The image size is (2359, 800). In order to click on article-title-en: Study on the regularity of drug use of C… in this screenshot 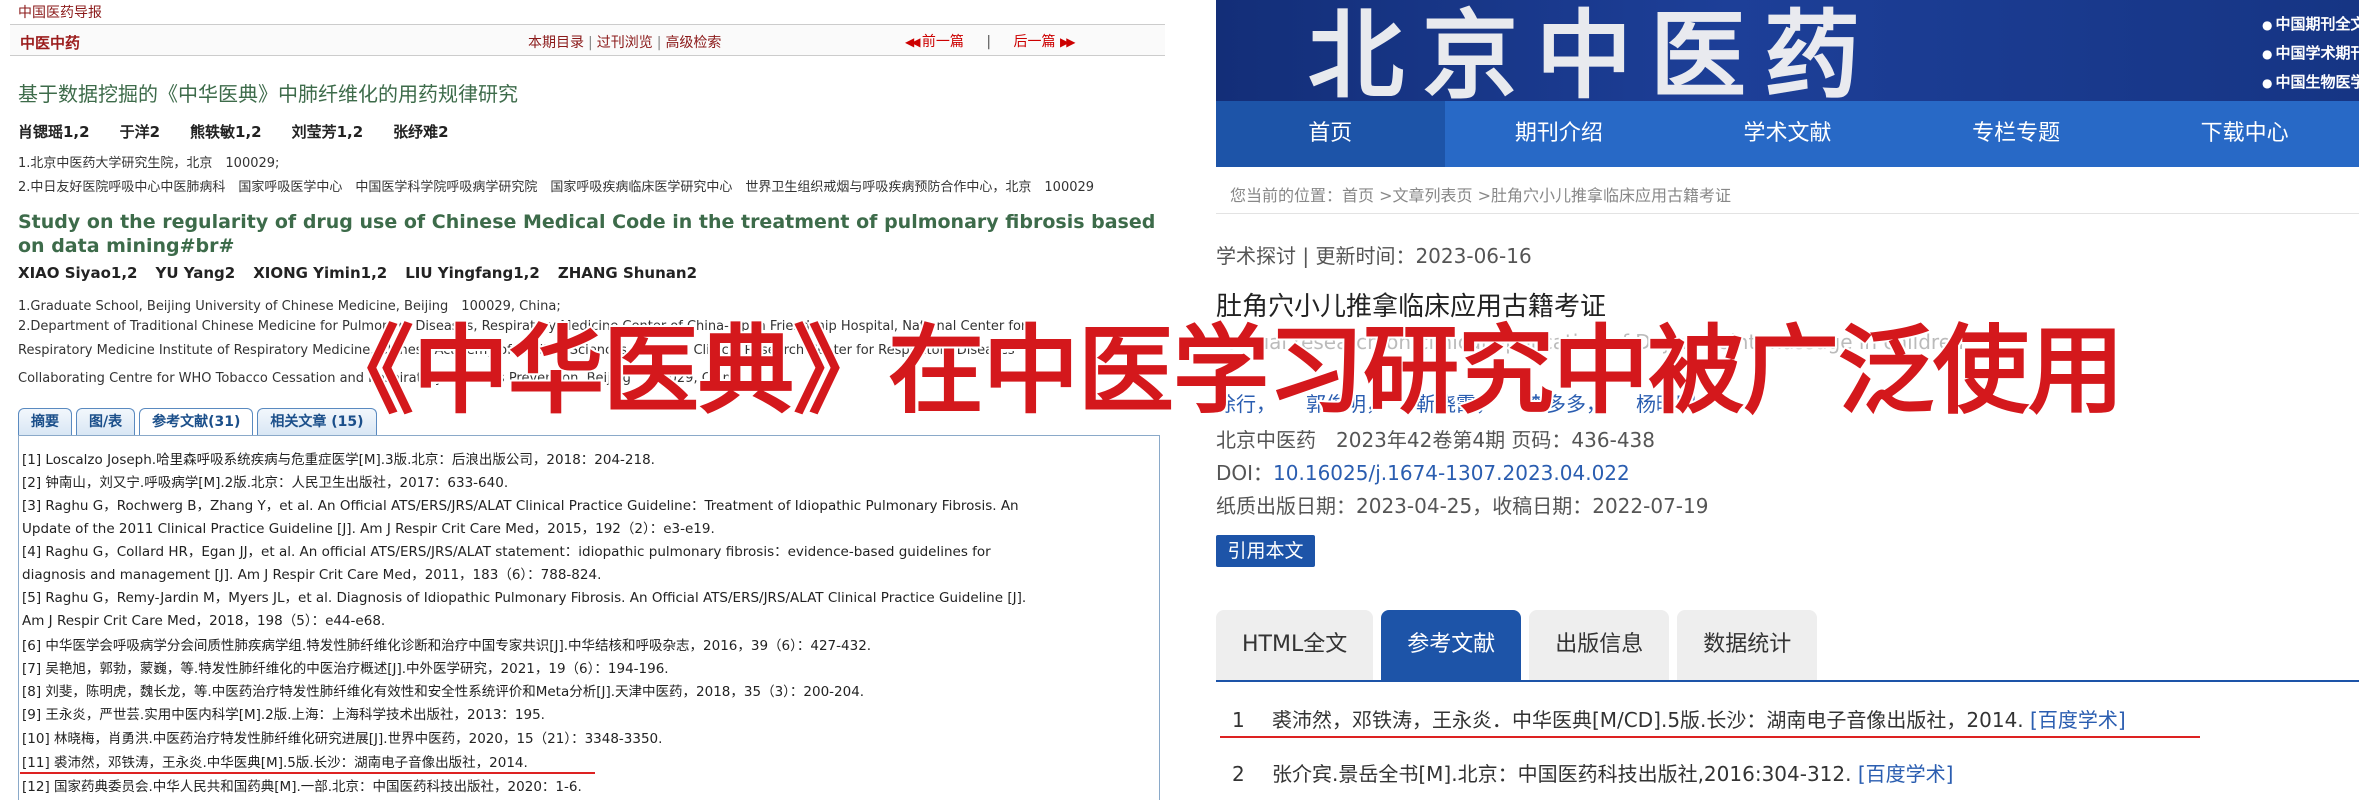, I will do `click(587, 234)`.